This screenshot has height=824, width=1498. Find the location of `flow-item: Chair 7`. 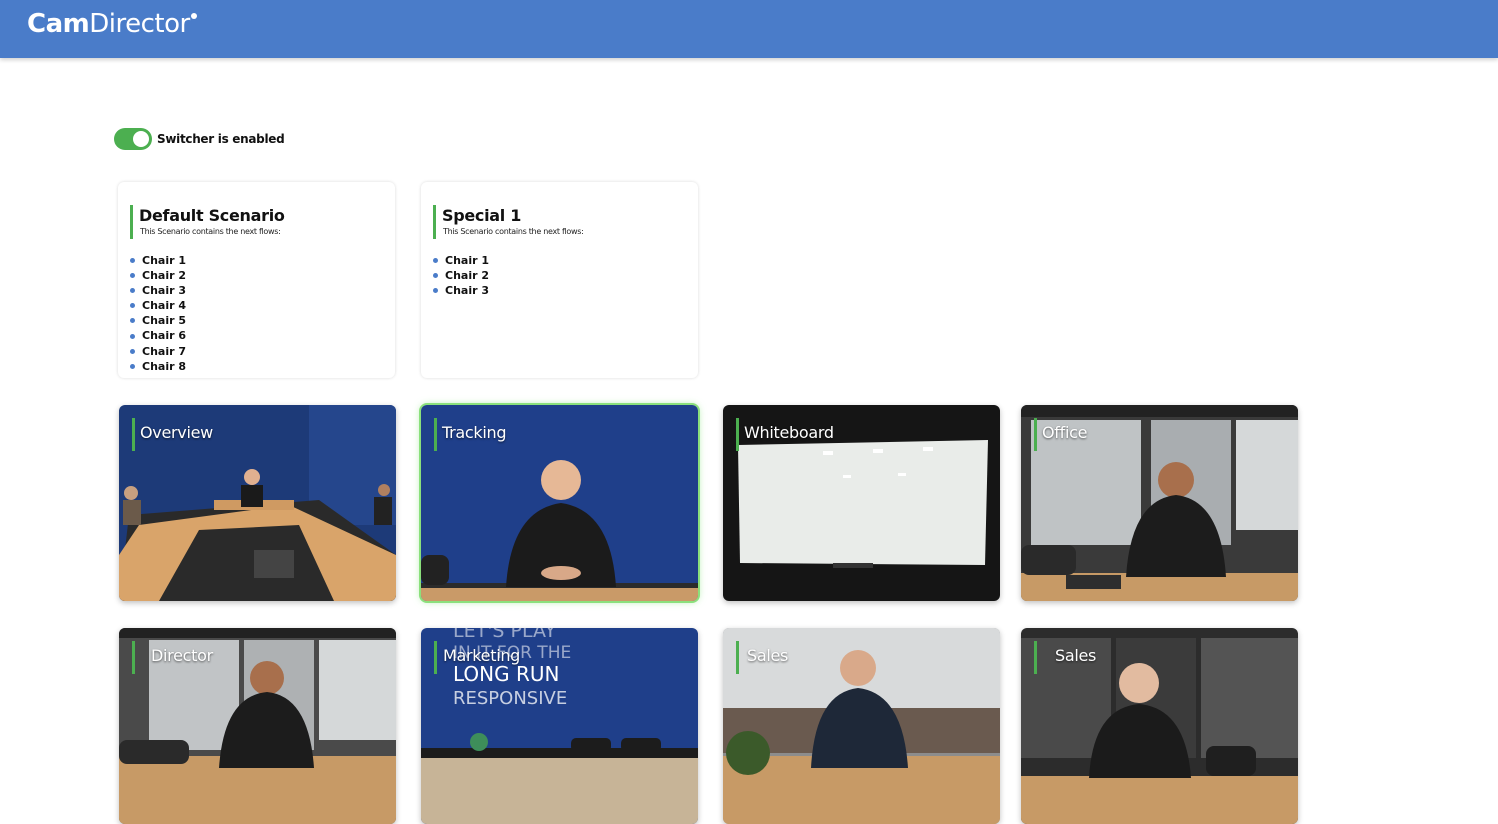

flow-item: Chair 7 is located at coordinates (158, 351).